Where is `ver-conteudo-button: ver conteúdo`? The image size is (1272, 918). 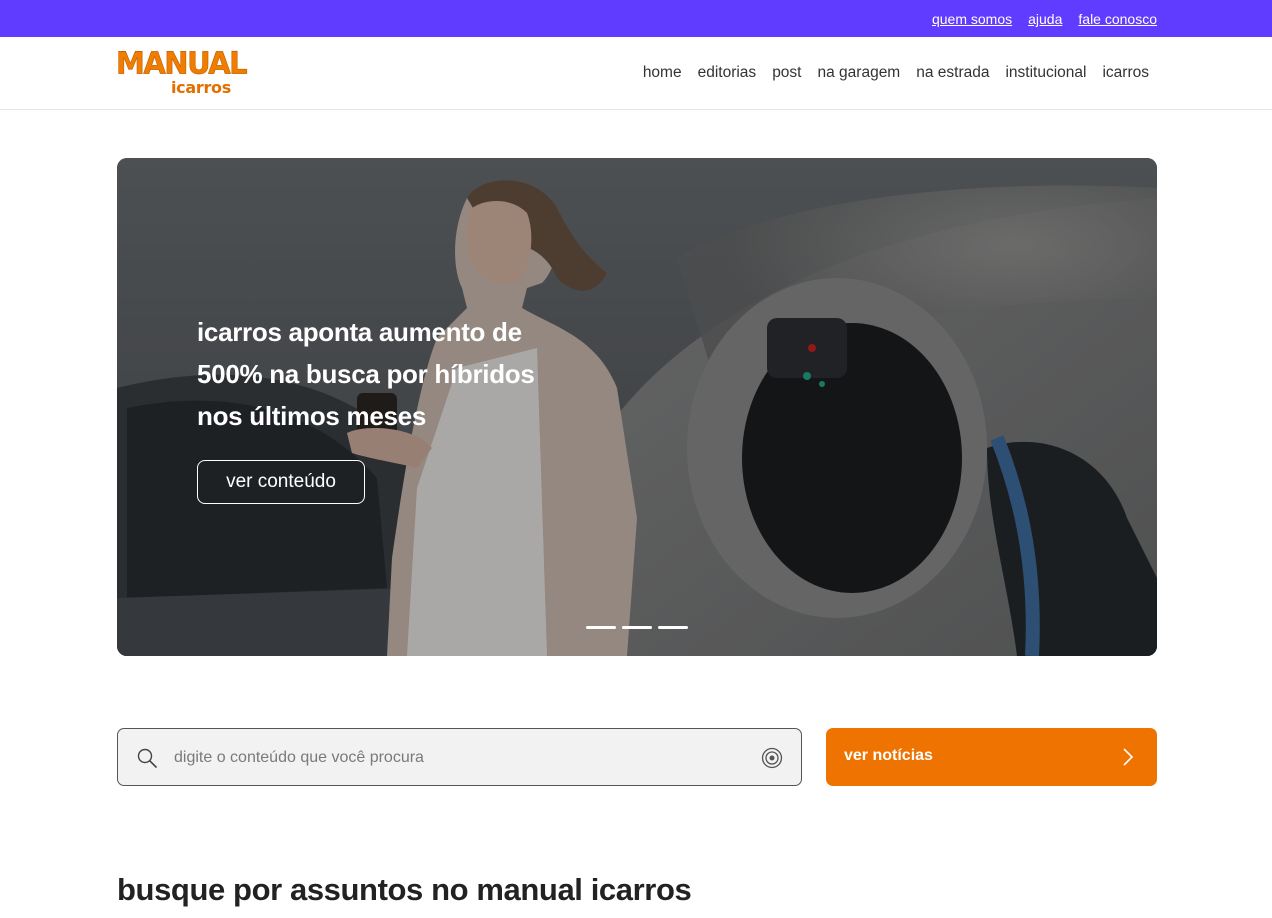 ver-conteudo-button: ver conteúdo is located at coordinates (281, 482).